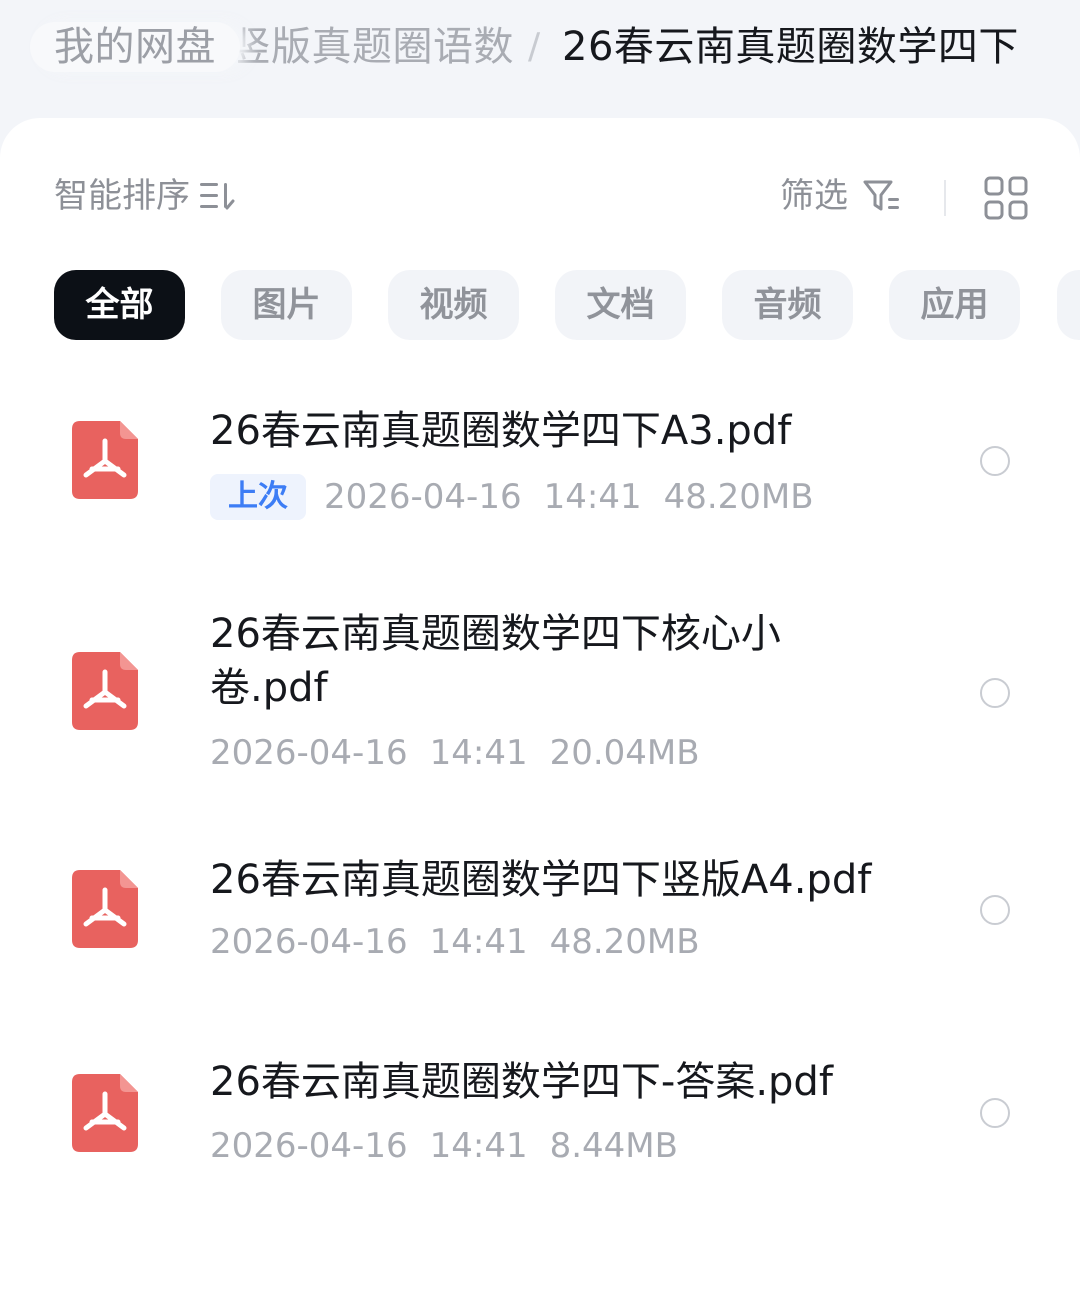 This screenshot has width=1080, height=1302. Describe the element at coordinates (135, 47) in the screenshot. I see `breadcrumb-root: 我的网盘` at that location.